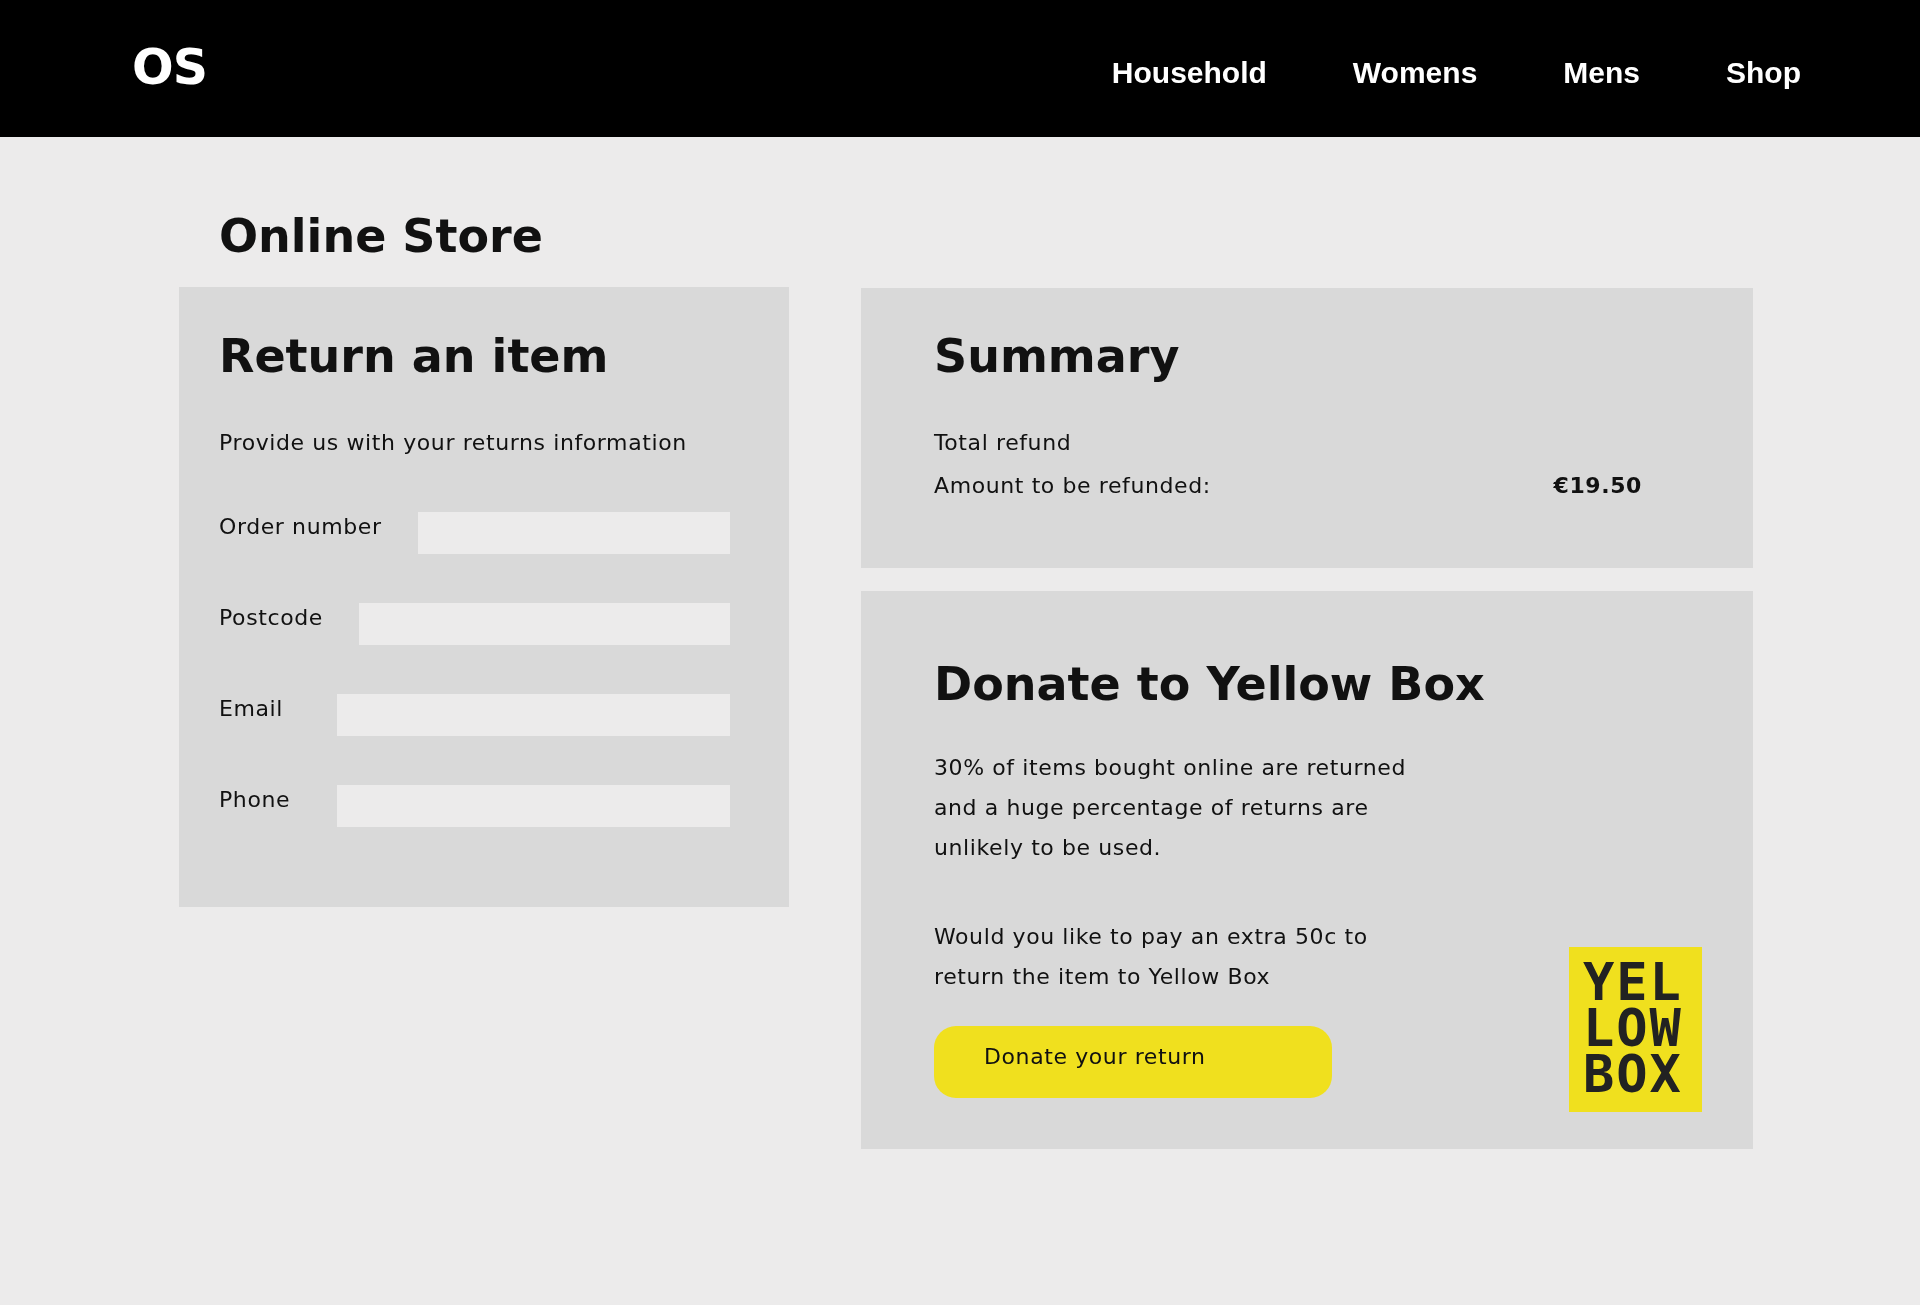 The height and width of the screenshot is (1305, 1920). What do you see at coordinates (255, 800) in the screenshot?
I see `field-label: Phone` at bounding box center [255, 800].